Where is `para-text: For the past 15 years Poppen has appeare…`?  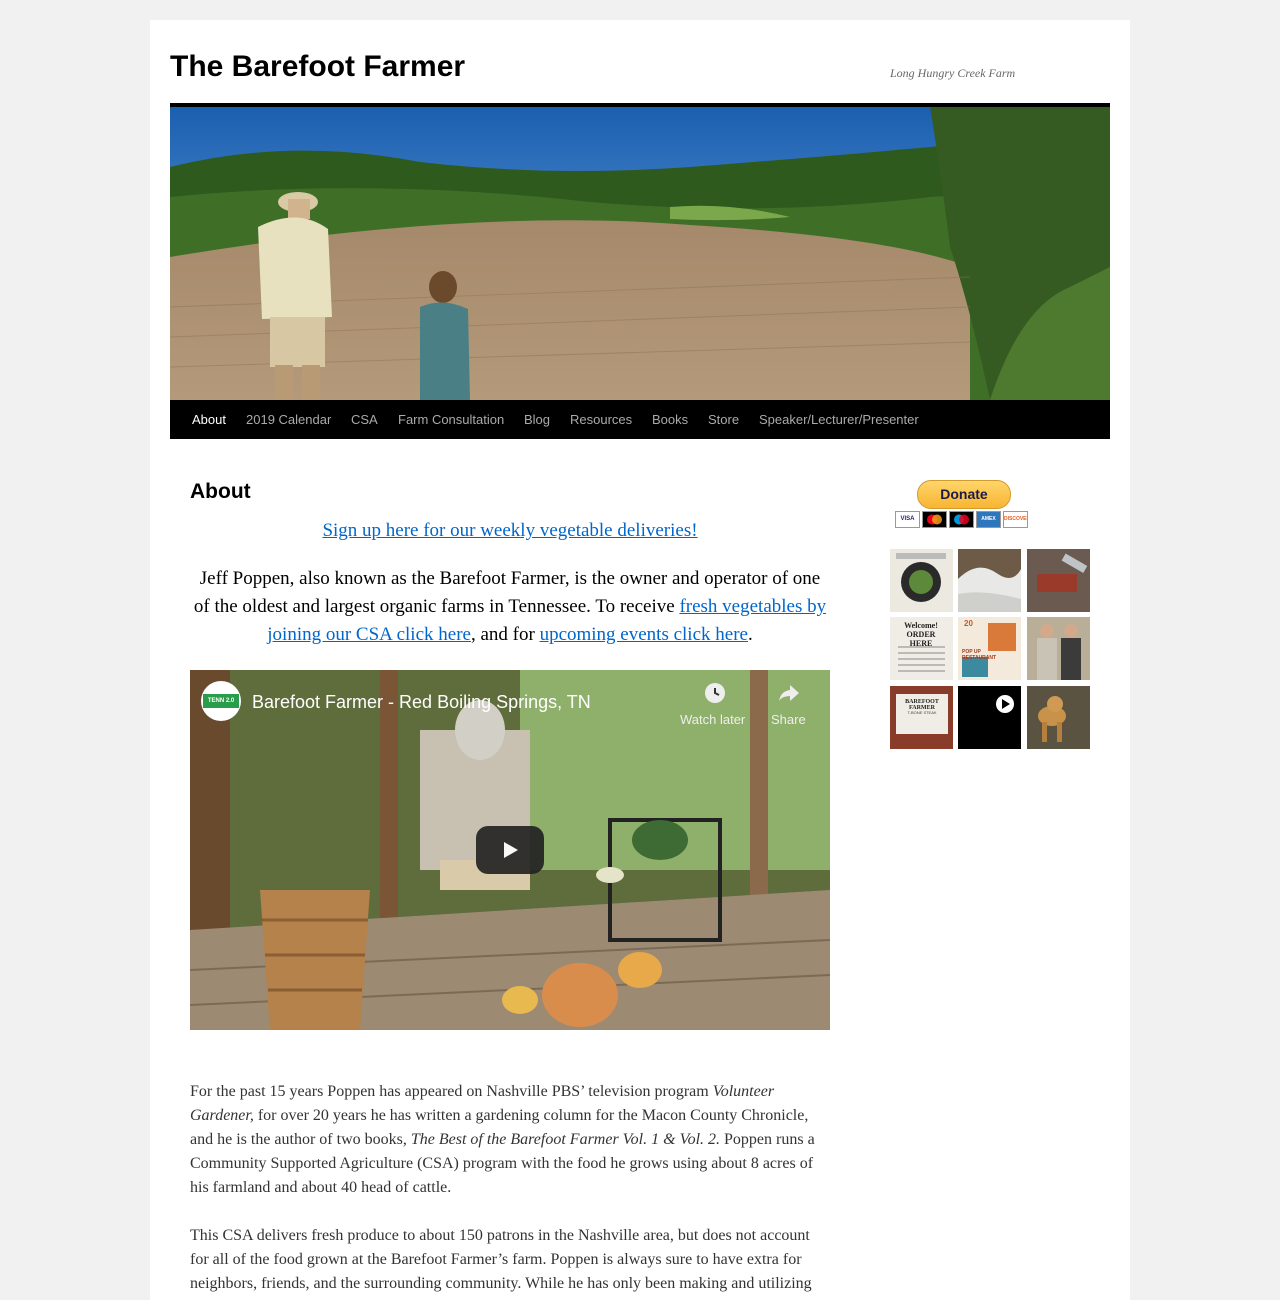
para-text: For the past 15 years Poppen has appeare… is located at coordinates (451, 1091).